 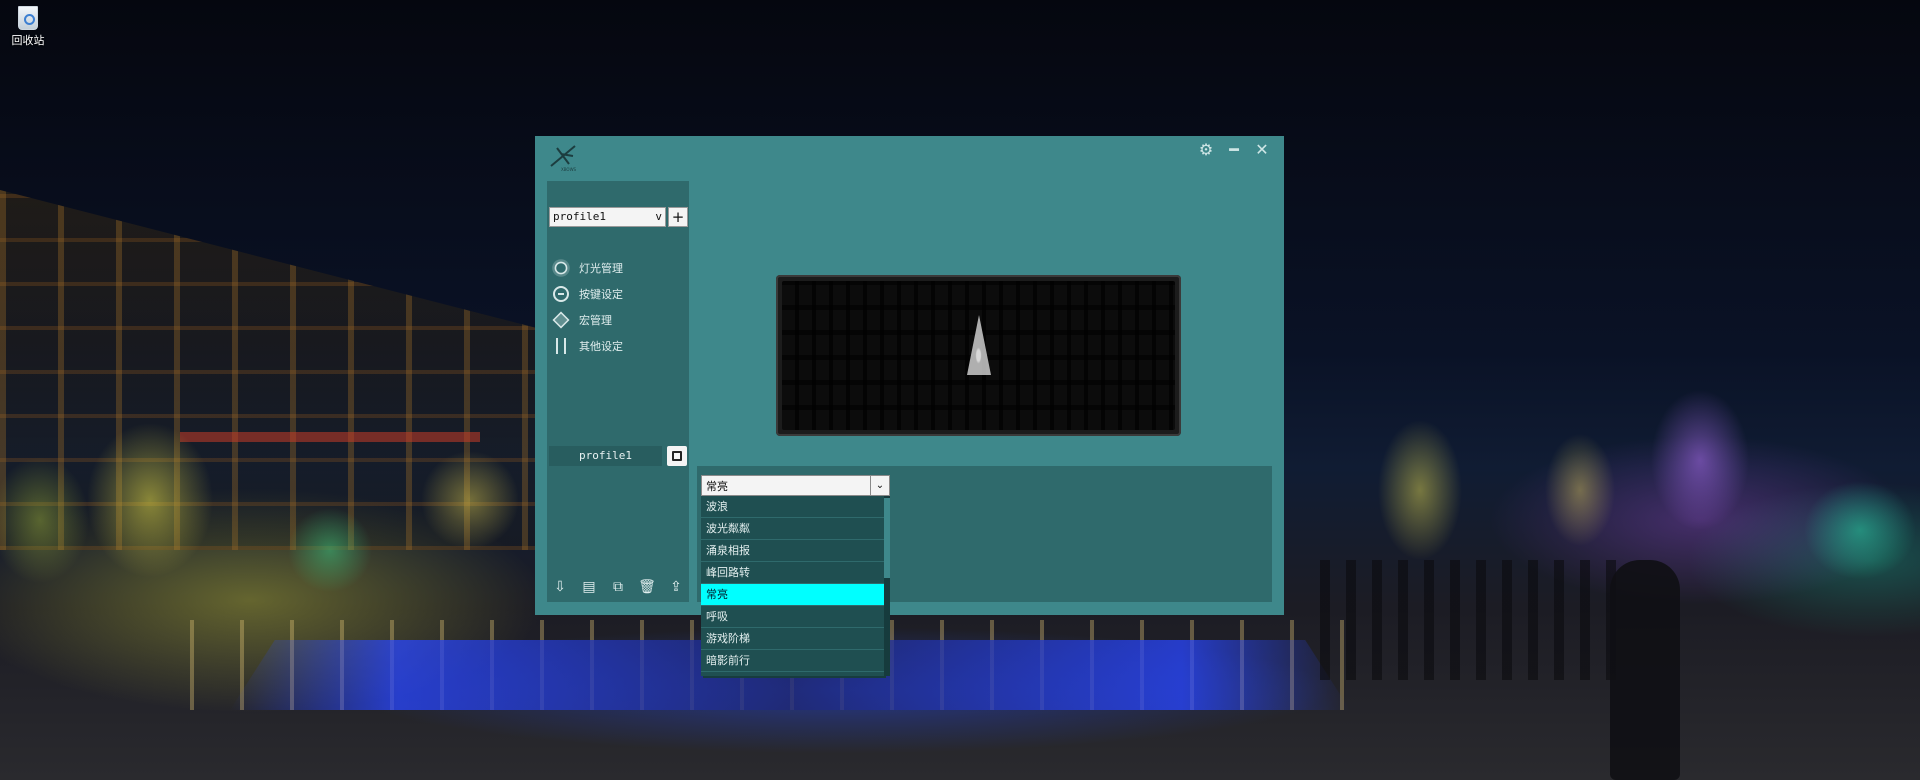 I want to click on logo-text: XBOWS, so click(x=569, y=169).